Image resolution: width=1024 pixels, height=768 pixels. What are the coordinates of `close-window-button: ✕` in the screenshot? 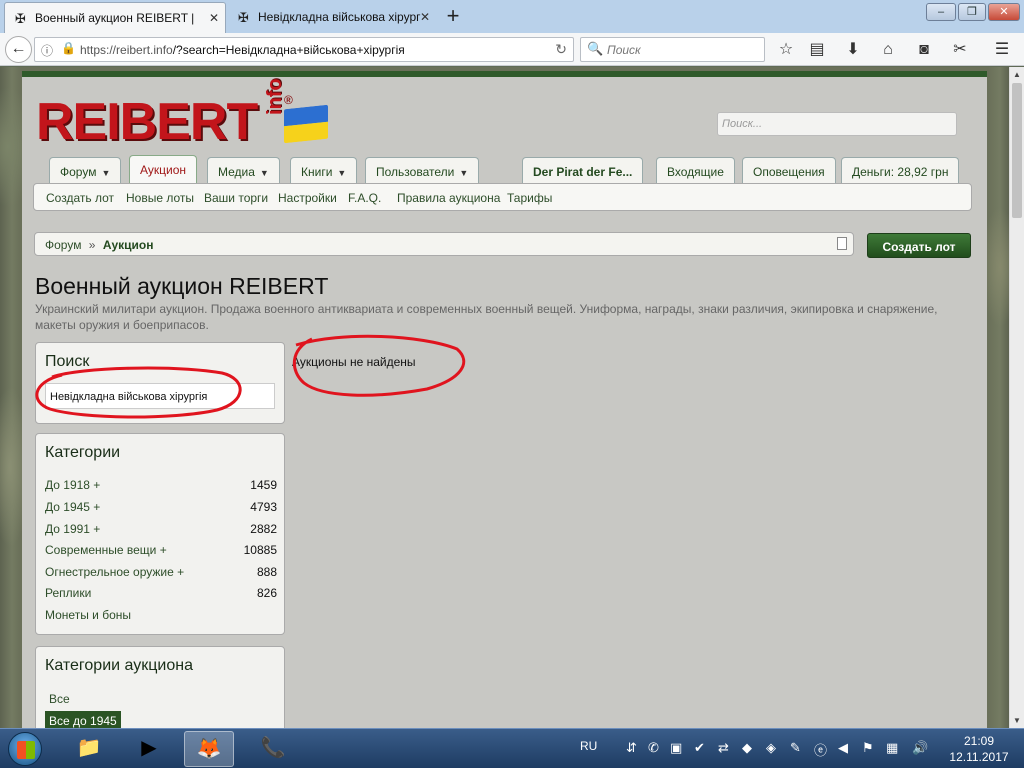 It's located at (1004, 12).